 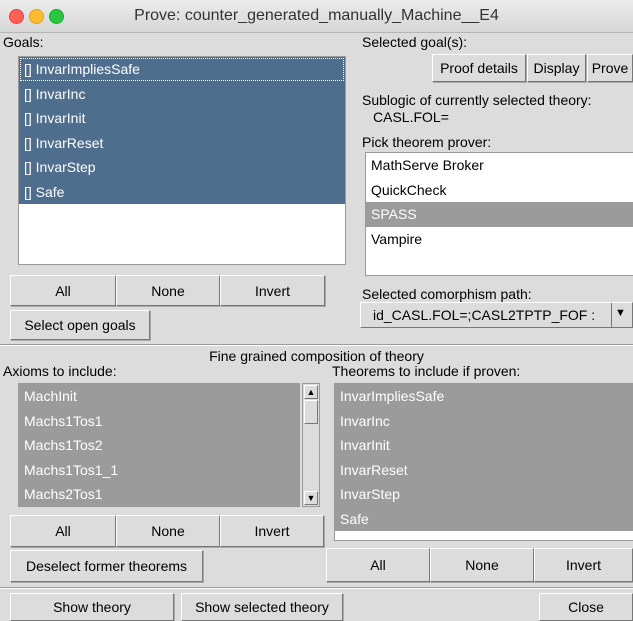 What do you see at coordinates (484, 445) in the screenshot?
I see `theorem-item: InvarInit` at bounding box center [484, 445].